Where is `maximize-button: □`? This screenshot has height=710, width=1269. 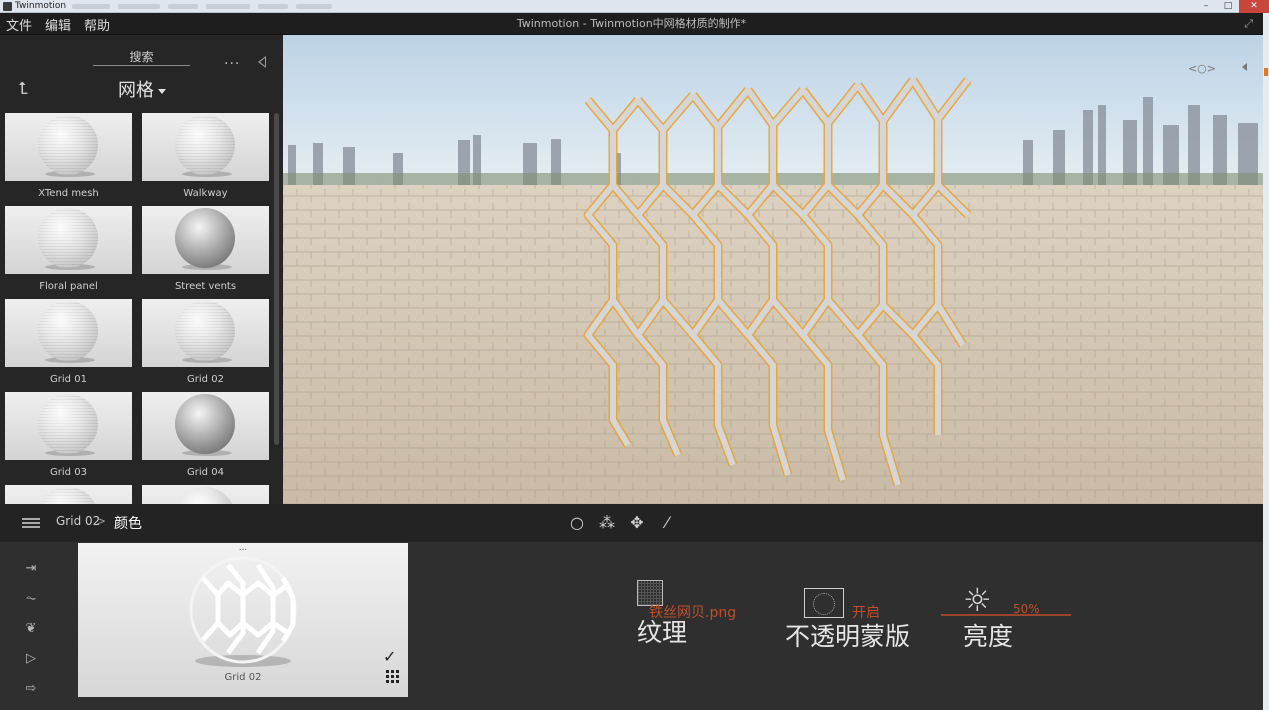
maximize-button: □ is located at coordinates (1228, 6).